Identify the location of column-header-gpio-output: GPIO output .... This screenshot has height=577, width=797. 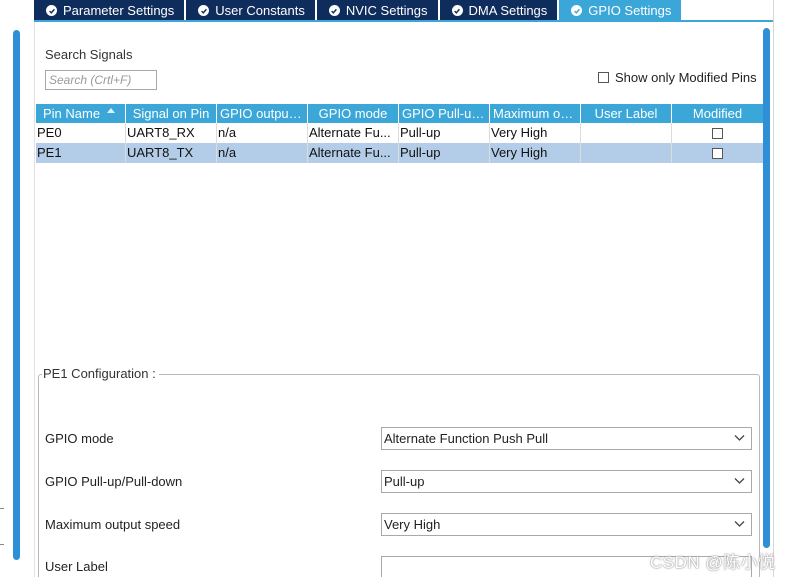
(262, 113).